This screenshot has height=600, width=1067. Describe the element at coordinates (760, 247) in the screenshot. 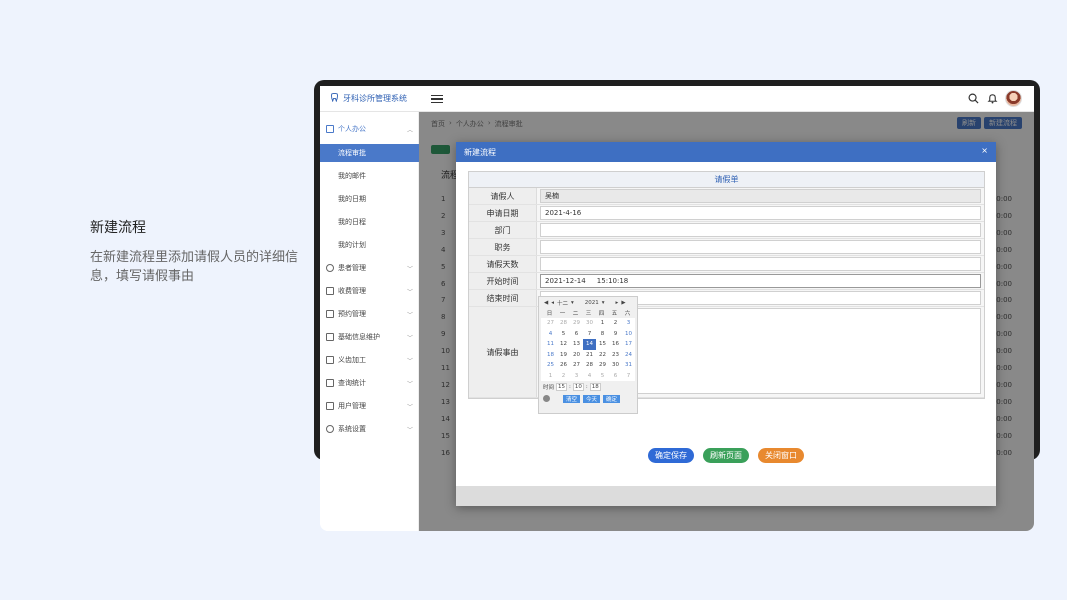

I see `position-field` at that location.